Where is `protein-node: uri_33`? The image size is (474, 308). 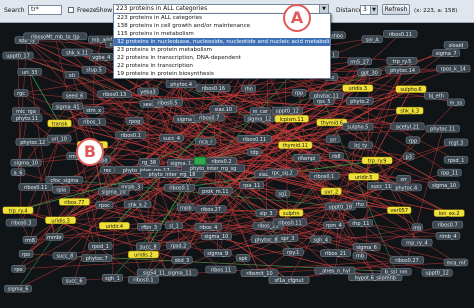
protein-node: uri_33 is located at coordinates (29, 72).